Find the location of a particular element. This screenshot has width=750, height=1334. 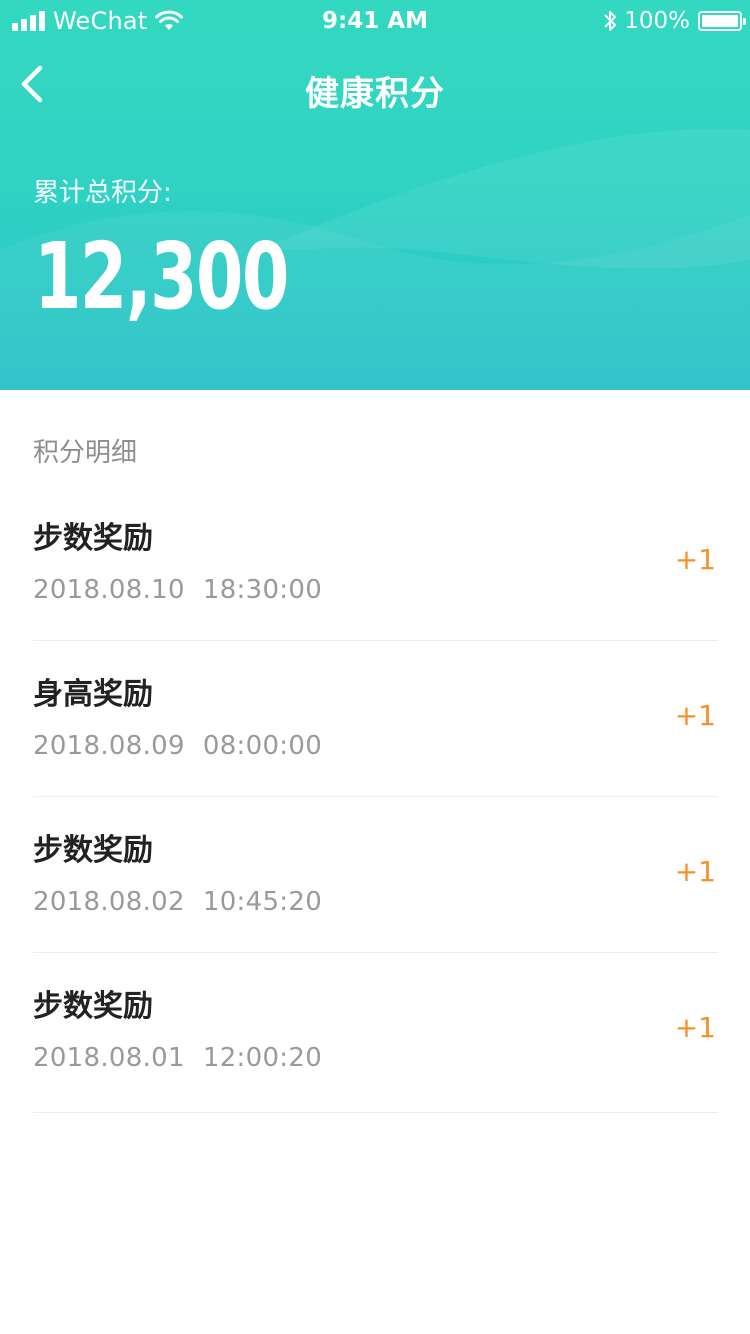

item-timestamp: 2018.08.01 12:00:20 is located at coordinates (177, 1058).